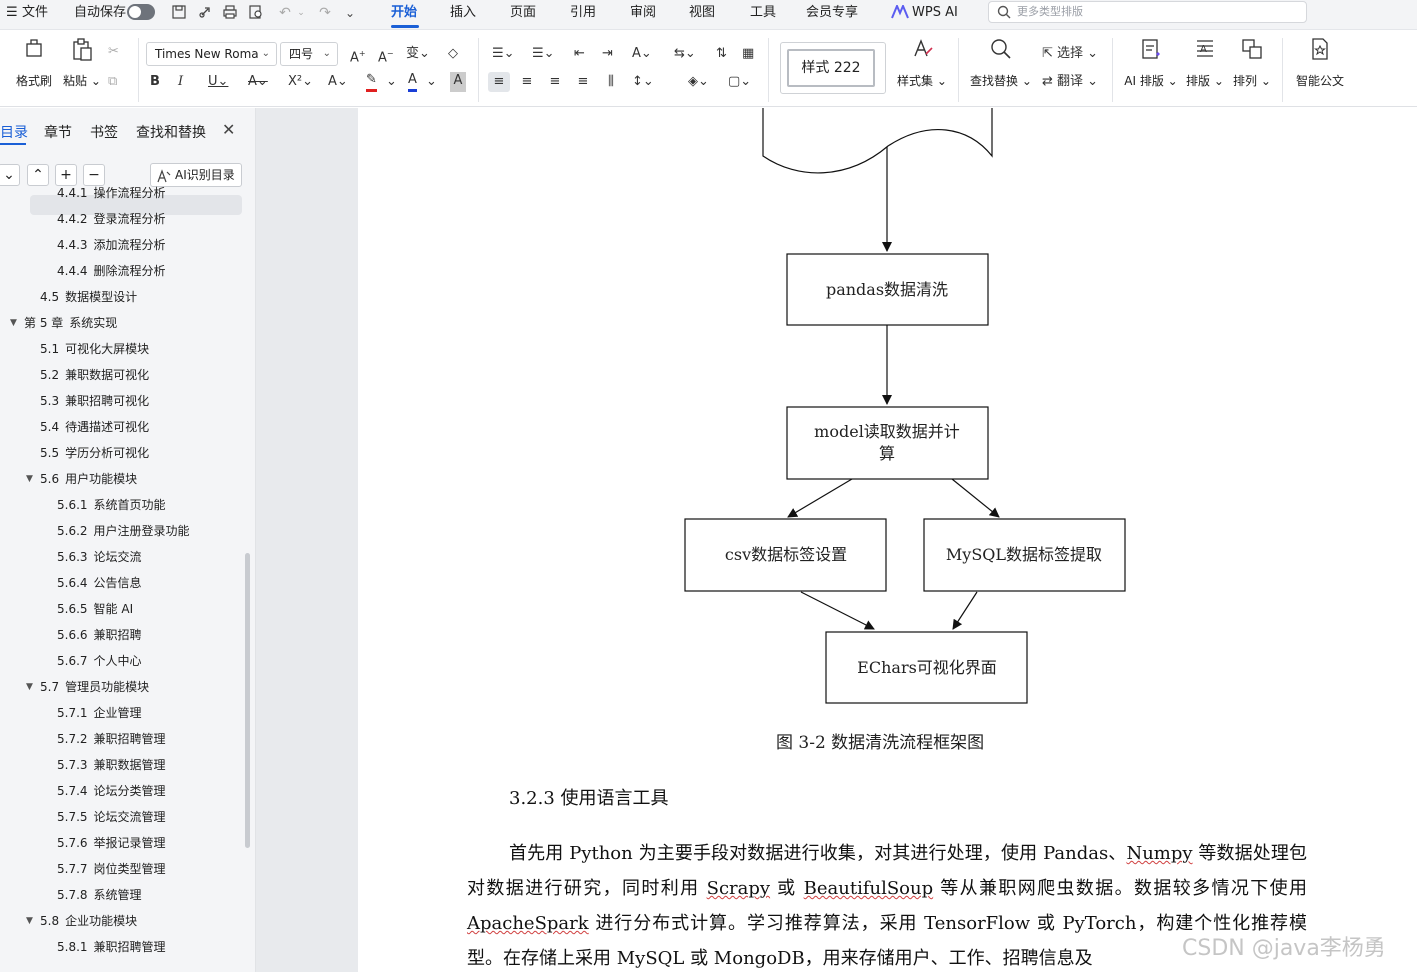 The width and height of the screenshot is (1417, 972). What do you see at coordinates (583, 82) in the screenshot?
I see `justify-icon: ≡` at bounding box center [583, 82].